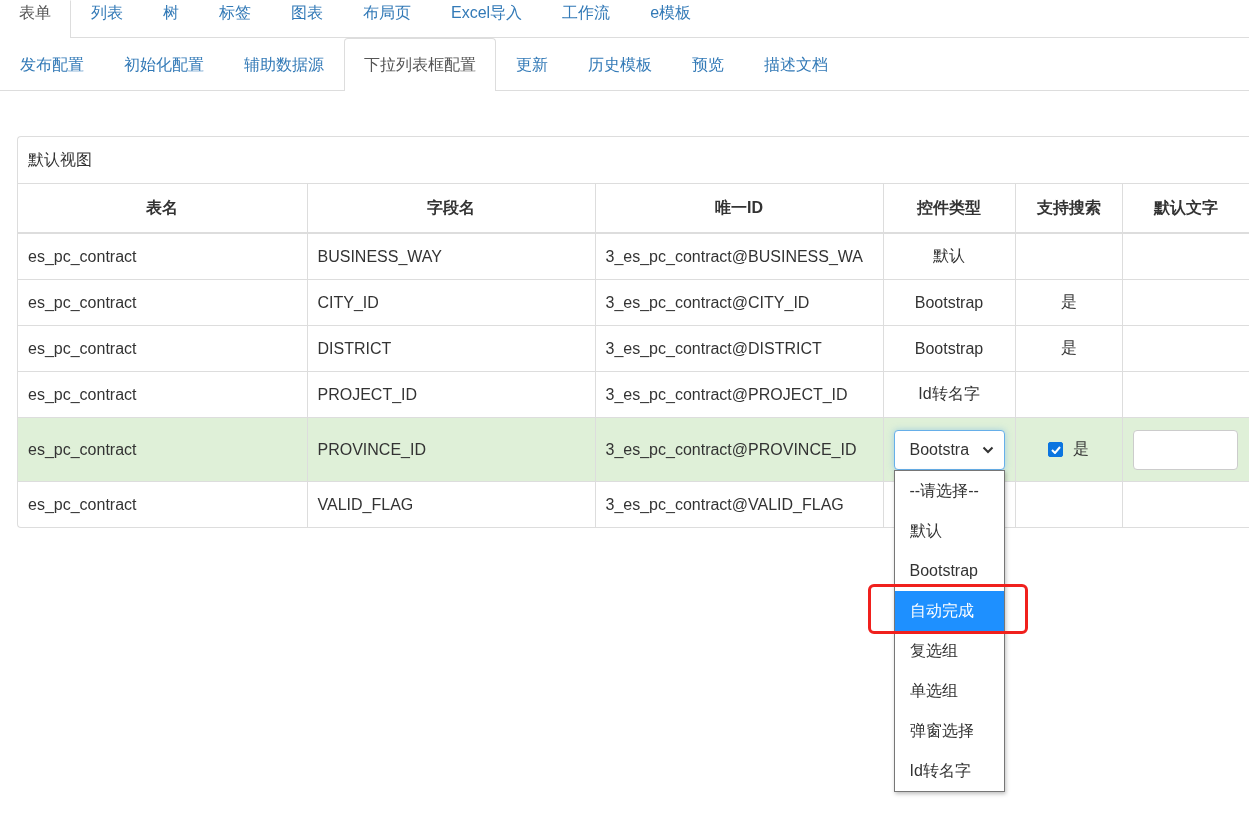 This screenshot has height=819, width=1249. I want to click on nav-tab: 标签, so click(235, 19).